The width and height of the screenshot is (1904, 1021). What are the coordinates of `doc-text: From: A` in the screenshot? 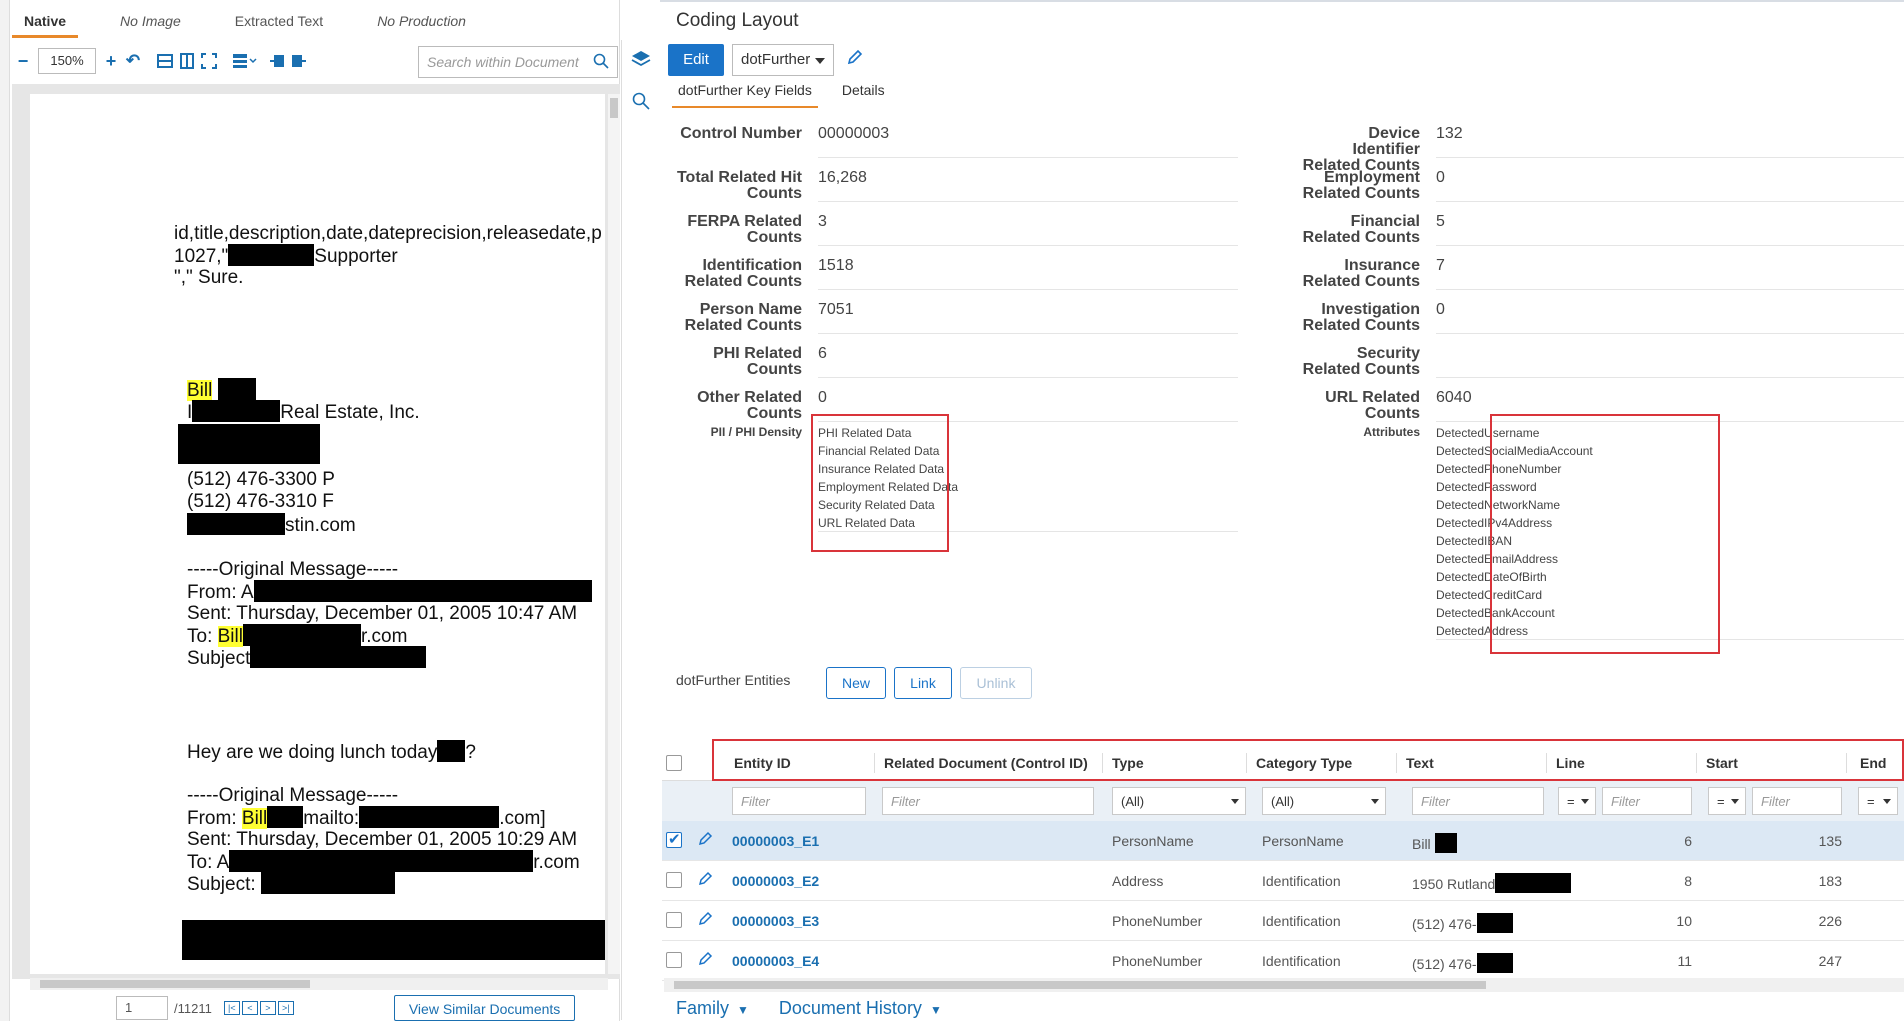 It's located at (220, 592).